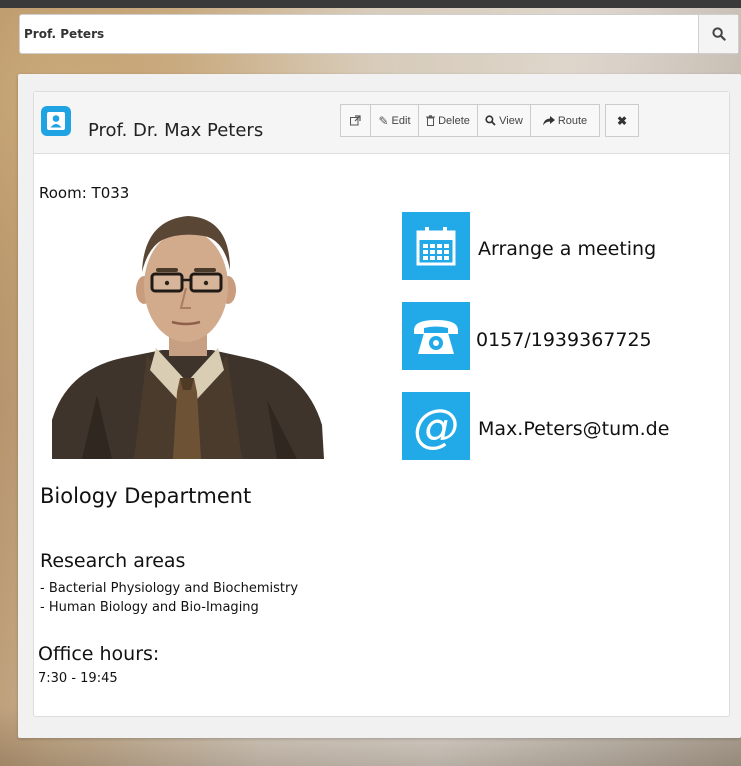 The width and height of the screenshot is (741, 766). Describe the element at coordinates (383, 120) in the screenshot. I see `pencil-icon: ✎` at that location.